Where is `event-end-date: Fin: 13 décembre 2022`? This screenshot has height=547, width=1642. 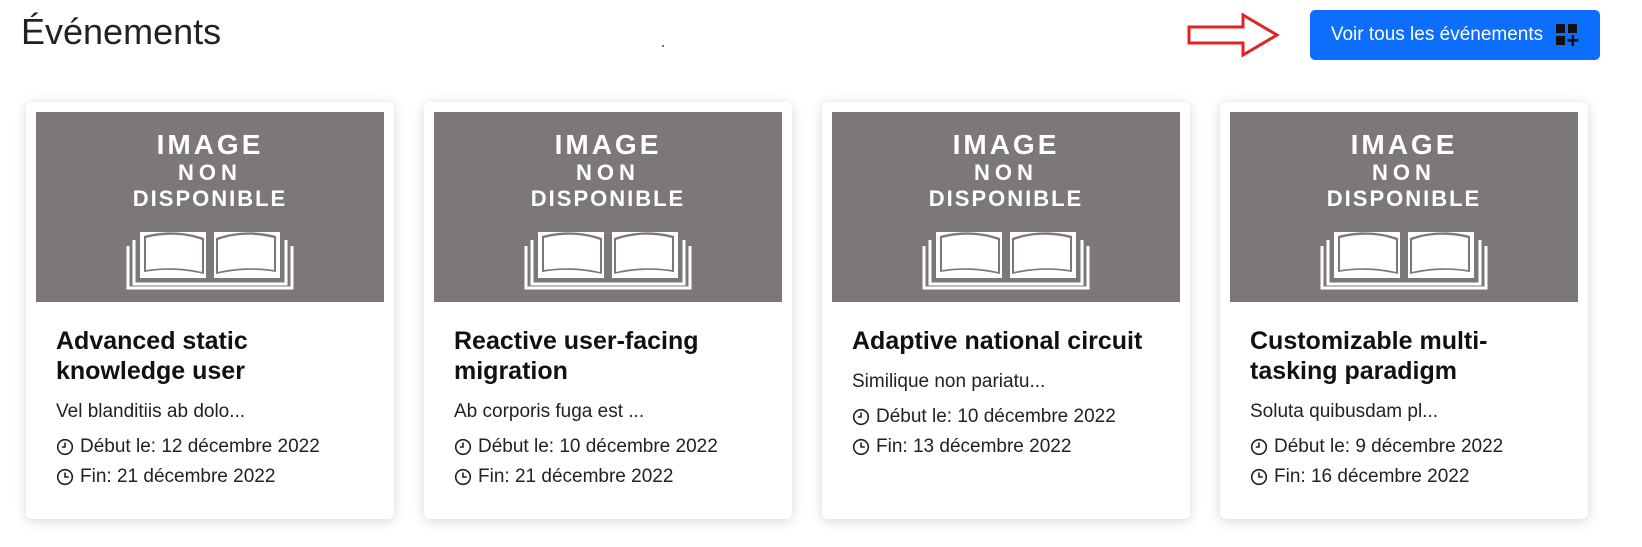
event-end-date: Fin: 13 décembre 2022 is located at coordinates (1011, 447).